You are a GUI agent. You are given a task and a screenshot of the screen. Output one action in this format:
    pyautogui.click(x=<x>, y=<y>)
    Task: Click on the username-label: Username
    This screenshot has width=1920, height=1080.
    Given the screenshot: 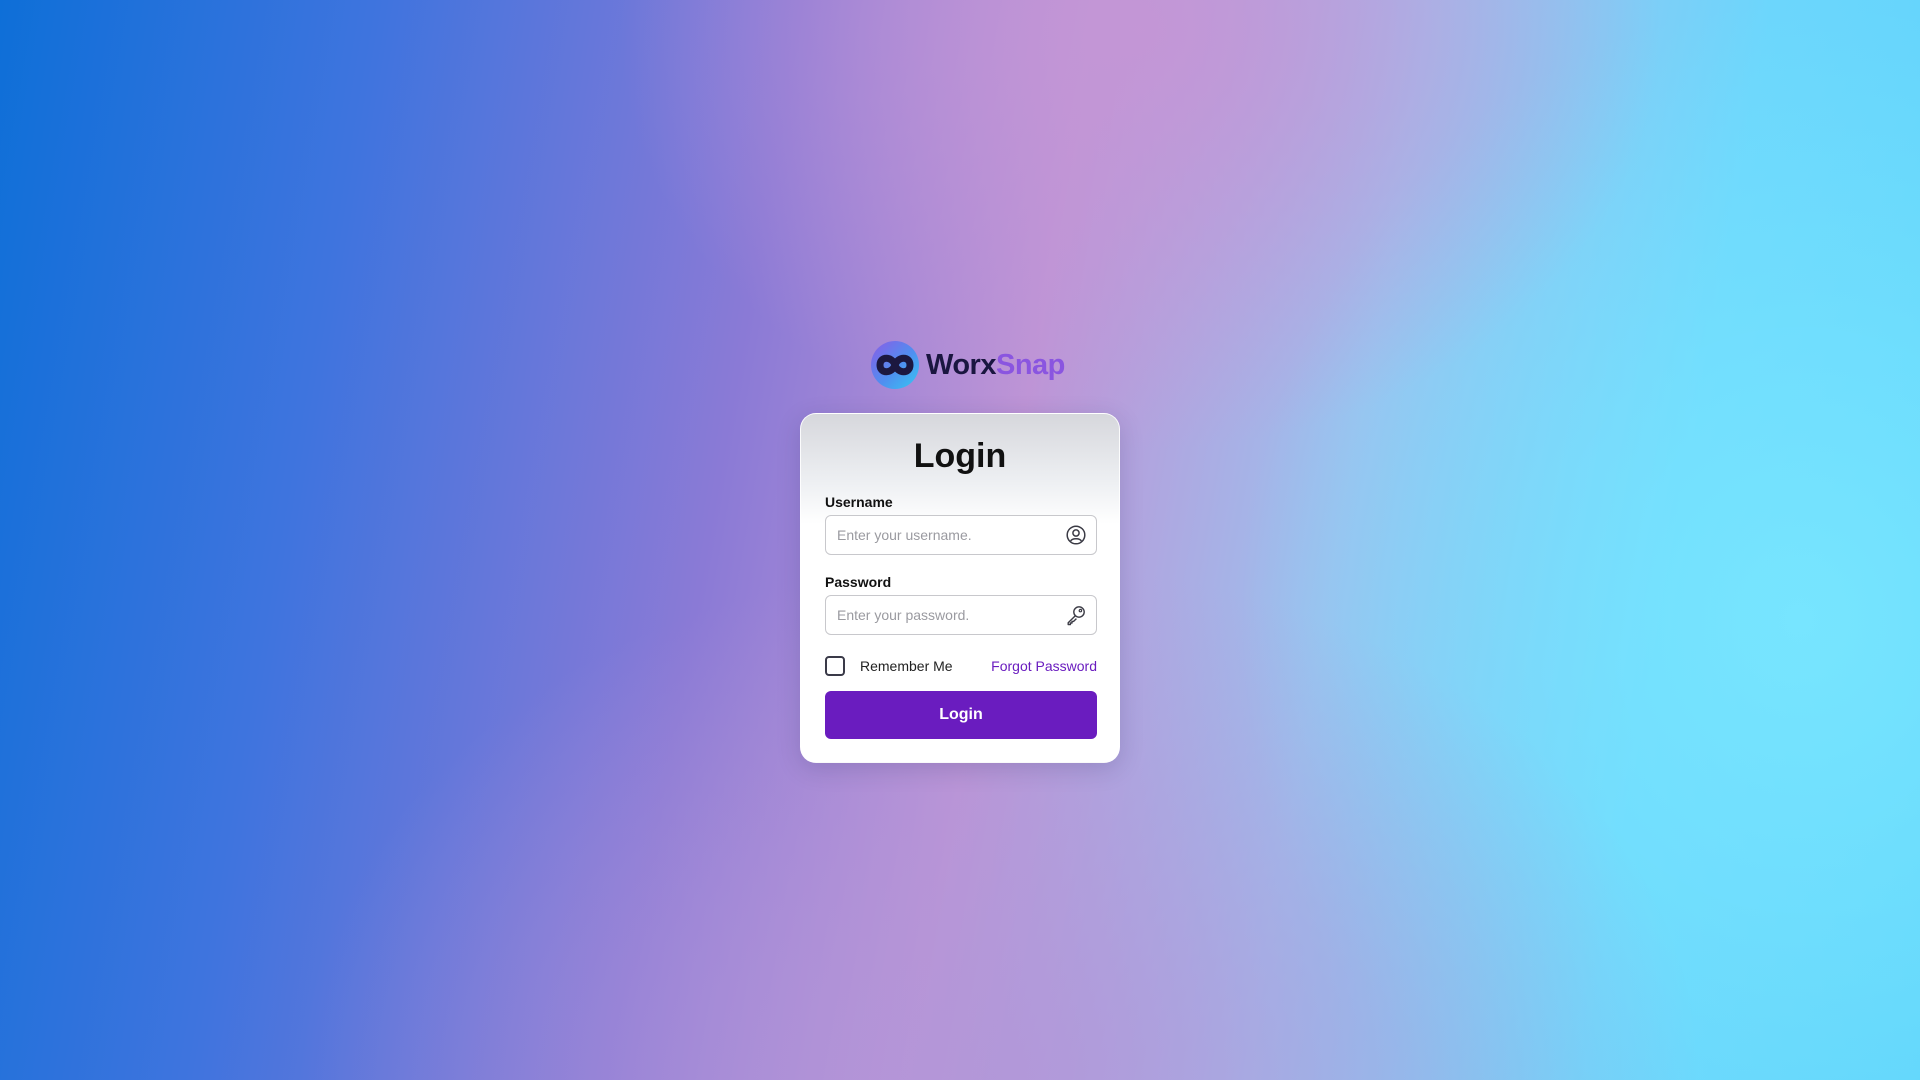 What is the action you would take?
    pyautogui.click(x=859, y=502)
    